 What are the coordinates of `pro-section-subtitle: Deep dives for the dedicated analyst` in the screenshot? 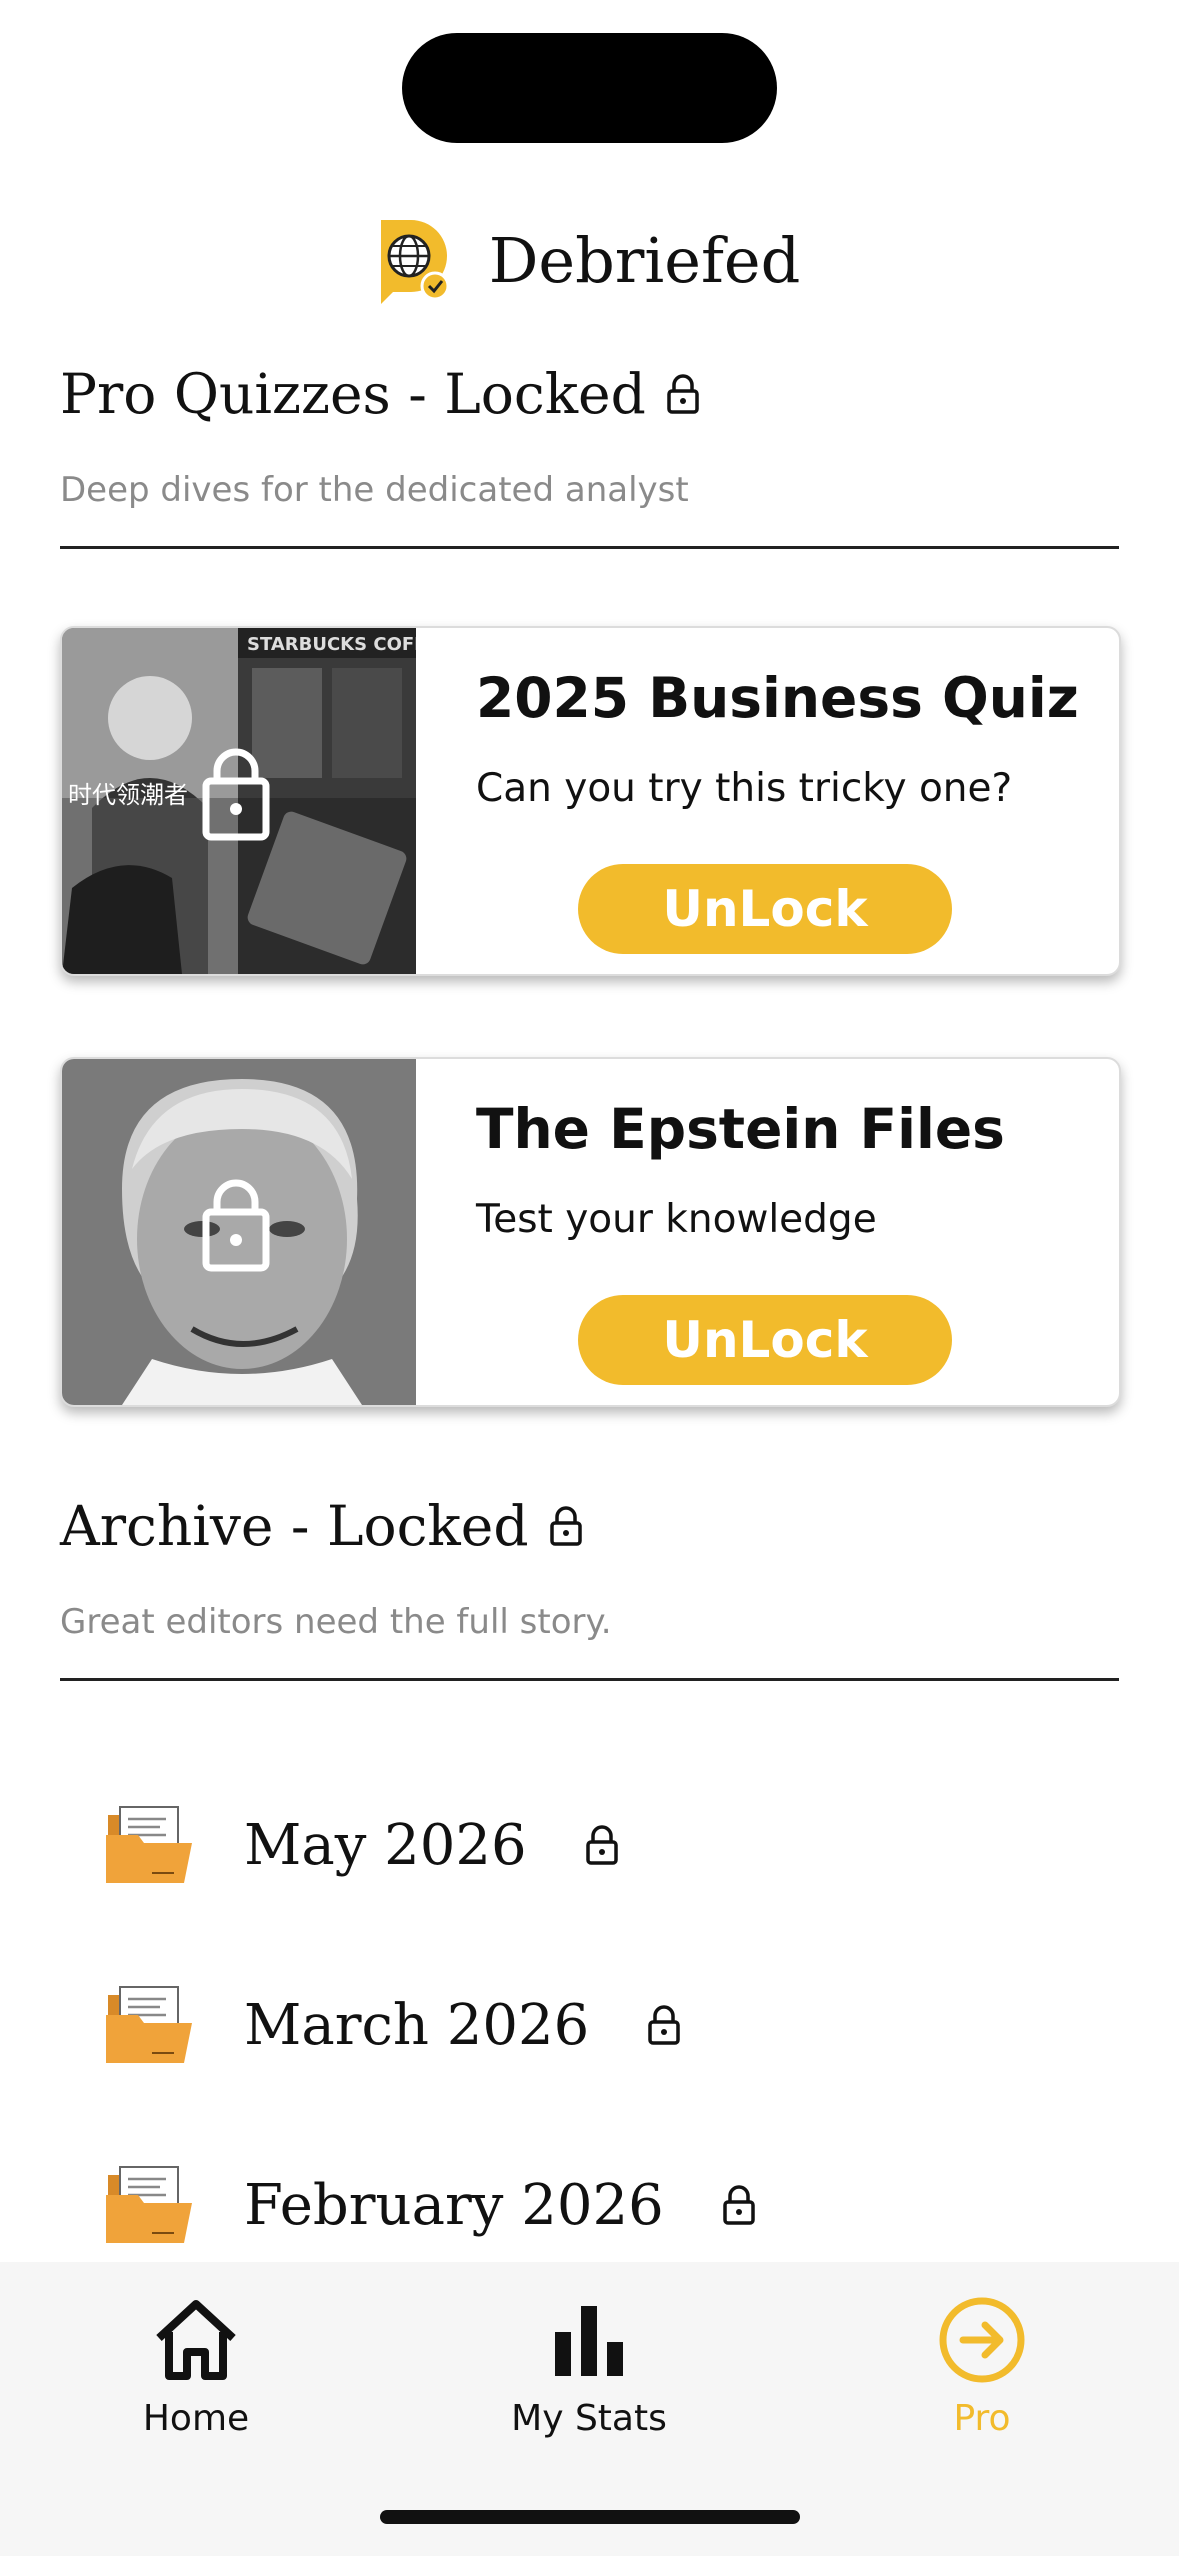 It's located at (374, 490).